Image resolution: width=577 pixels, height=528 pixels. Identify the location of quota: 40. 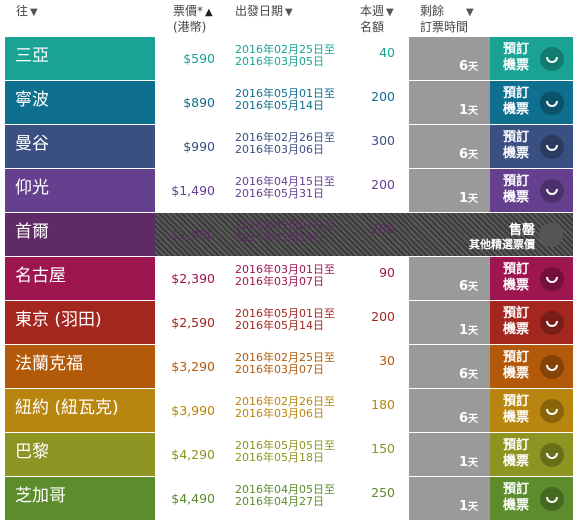
(387, 52).